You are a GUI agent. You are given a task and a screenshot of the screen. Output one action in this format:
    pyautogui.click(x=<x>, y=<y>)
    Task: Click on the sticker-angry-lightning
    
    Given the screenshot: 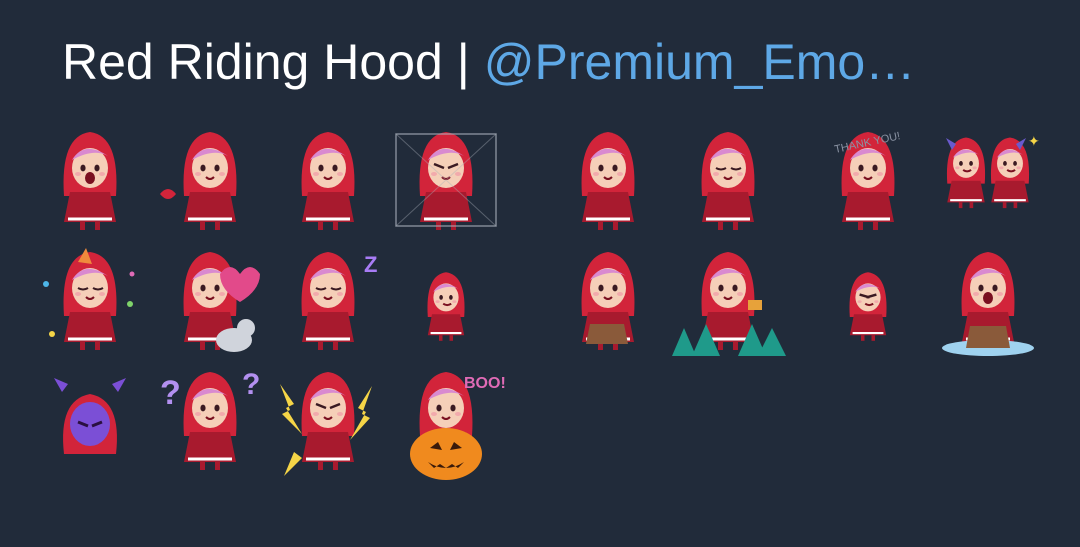 What is the action you would take?
    pyautogui.click(x=328, y=423)
    